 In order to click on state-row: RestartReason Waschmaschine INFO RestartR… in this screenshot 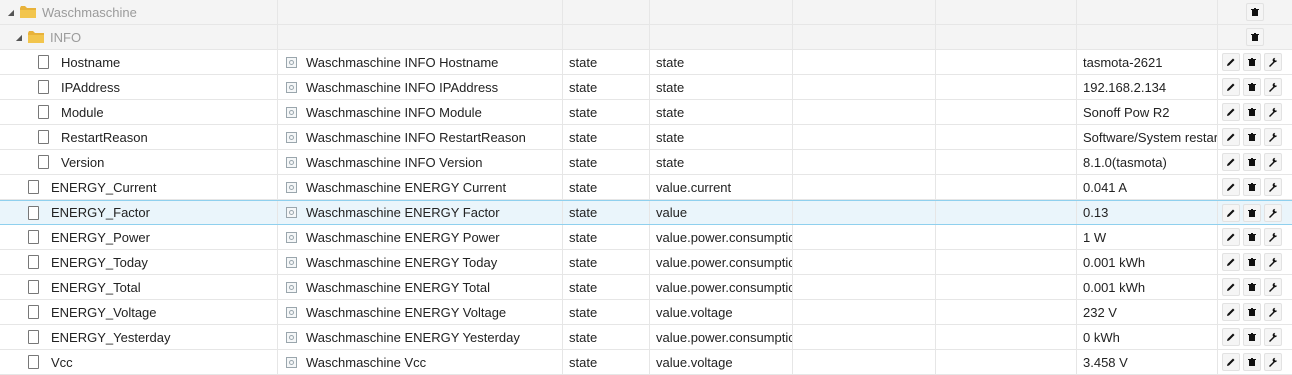, I will do `click(646, 137)`.